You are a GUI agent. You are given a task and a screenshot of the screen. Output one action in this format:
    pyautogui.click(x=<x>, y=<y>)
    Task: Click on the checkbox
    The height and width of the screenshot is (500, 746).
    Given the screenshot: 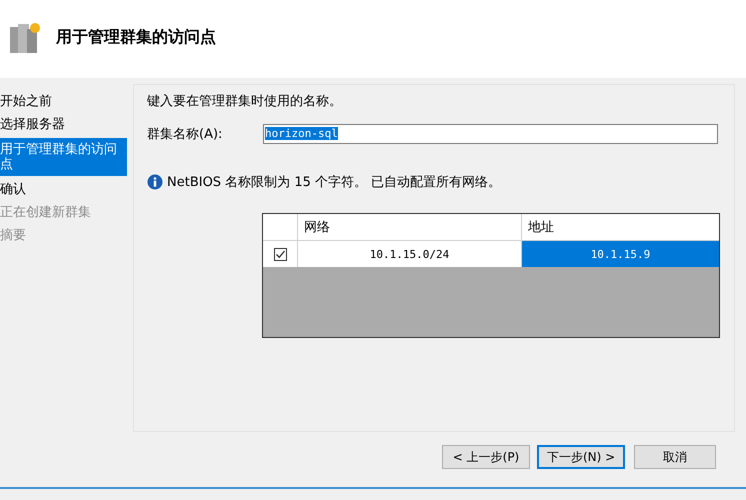 What is the action you would take?
    pyautogui.click(x=280, y=254)
    